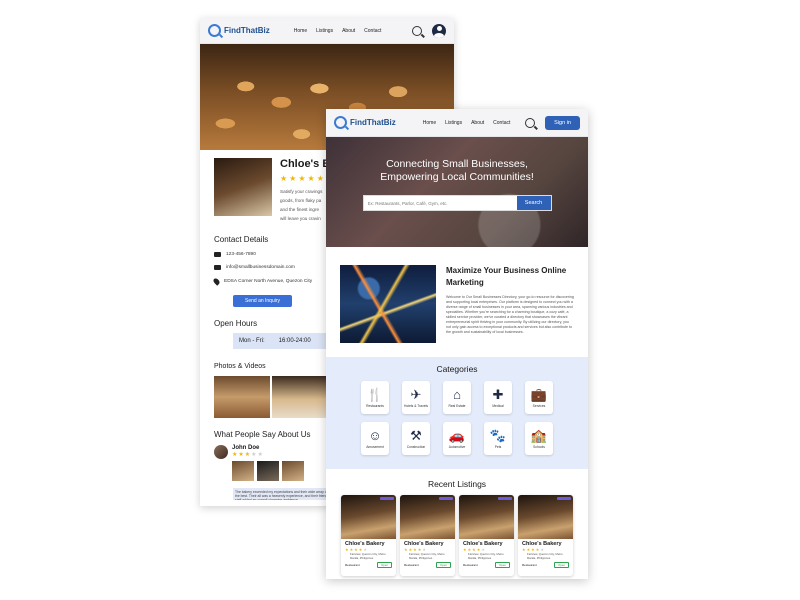  I want to click on category-label: Hotels & Travels, so click(415, 405).